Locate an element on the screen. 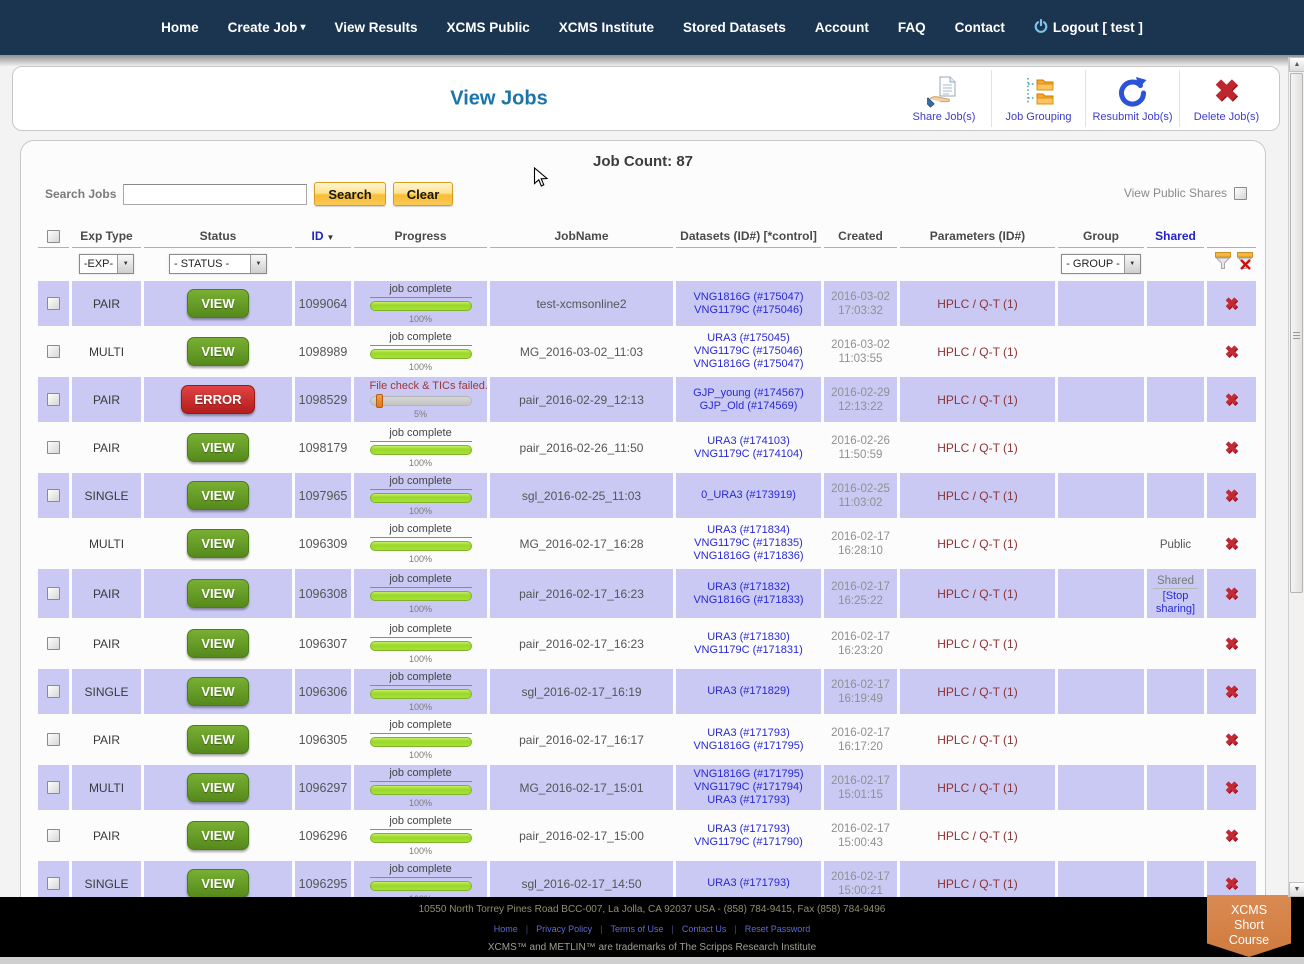 This screenshot has height=964, width=1304. col-shared: Shared is located at coordinates (1175, 237).